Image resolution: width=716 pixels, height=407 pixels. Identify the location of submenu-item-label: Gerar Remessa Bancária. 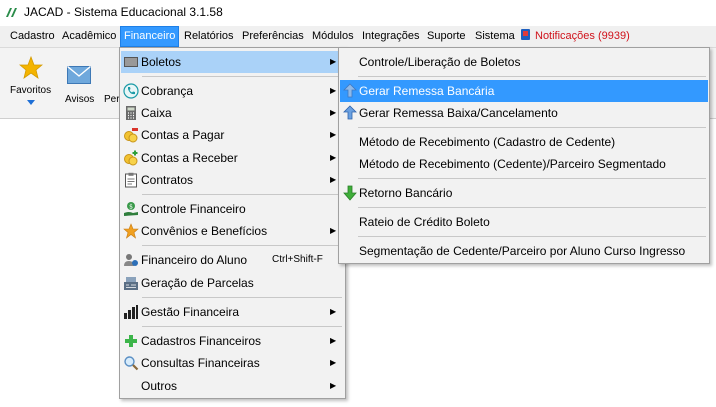
(427, 91).